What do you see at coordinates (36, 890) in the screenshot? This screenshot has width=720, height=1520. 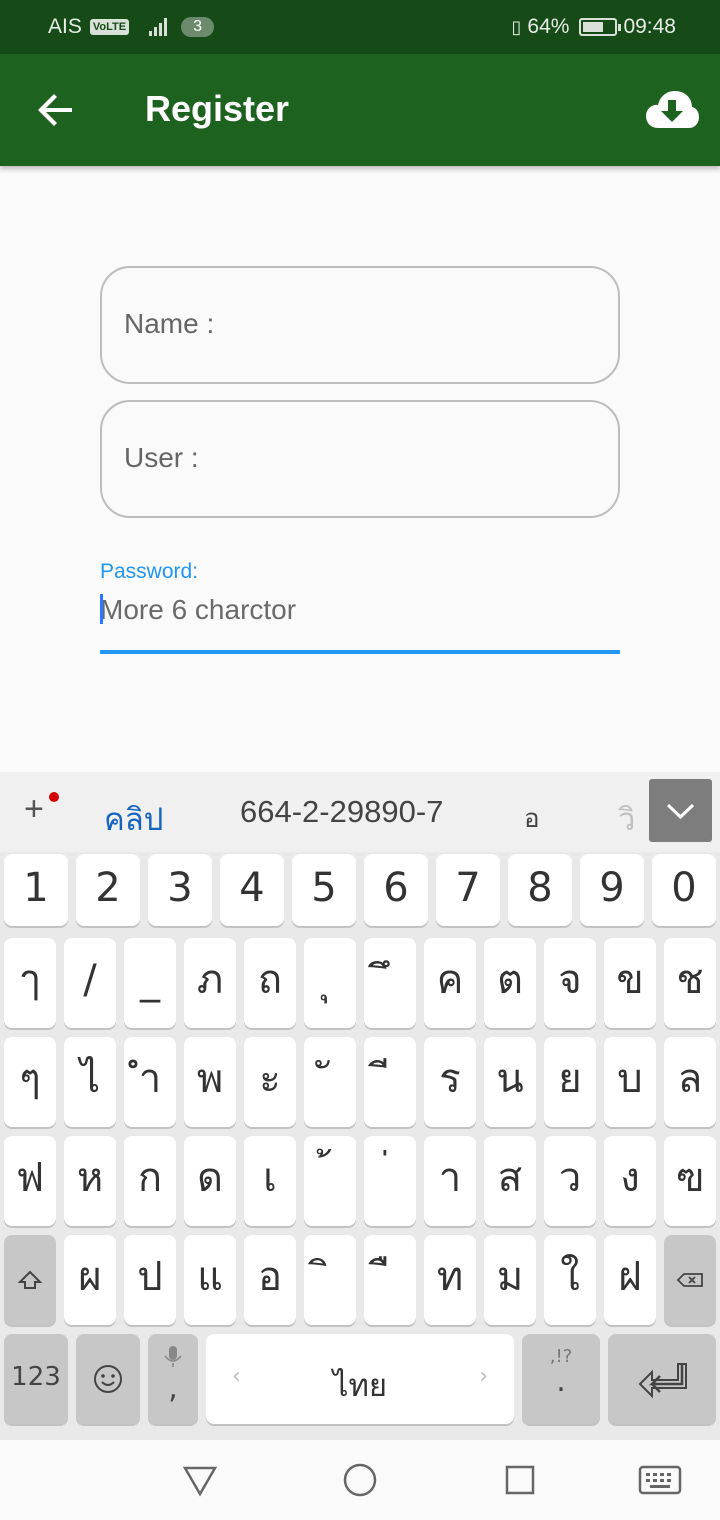 I see `key-1: 1` at bounding box center [36, 890].